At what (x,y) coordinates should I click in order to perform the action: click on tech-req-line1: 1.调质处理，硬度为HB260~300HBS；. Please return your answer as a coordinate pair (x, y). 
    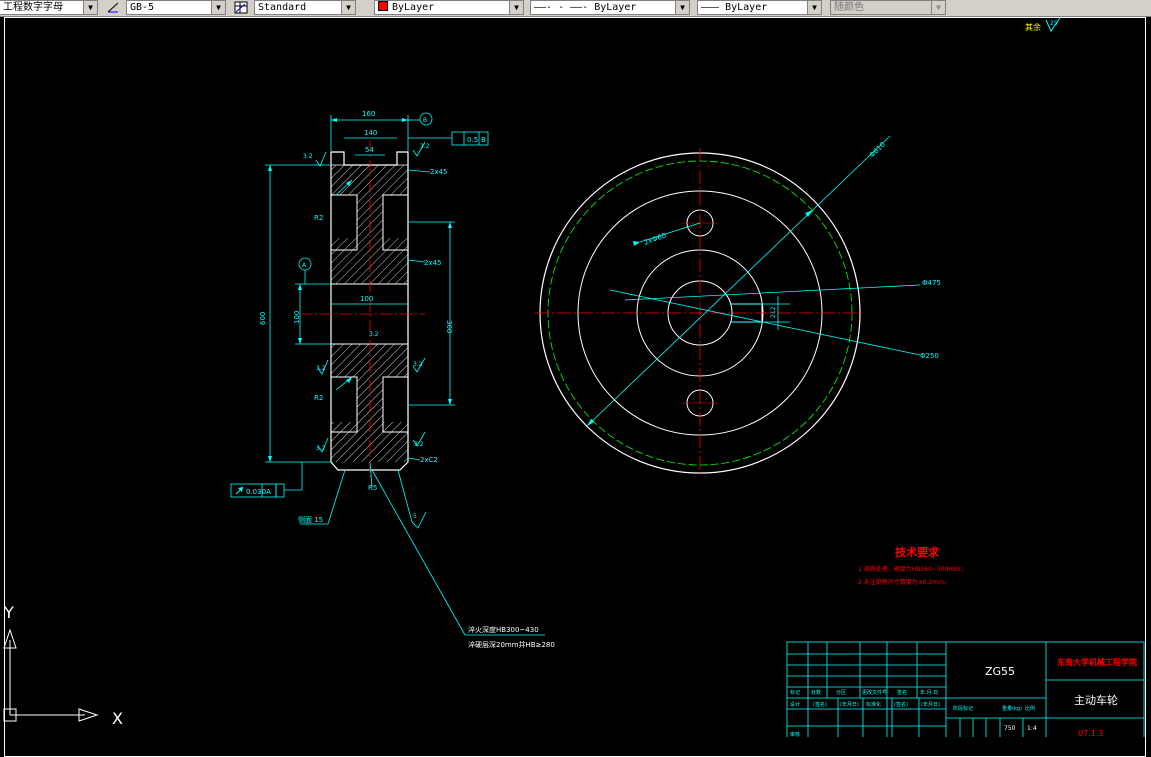
    Looking at the image, I should click on (912, 569).